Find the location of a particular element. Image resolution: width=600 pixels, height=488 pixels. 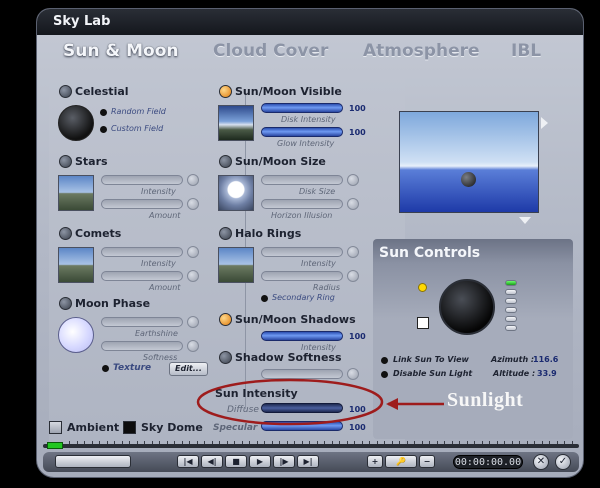

annotation-overlay is located at coordinates (320, 402).